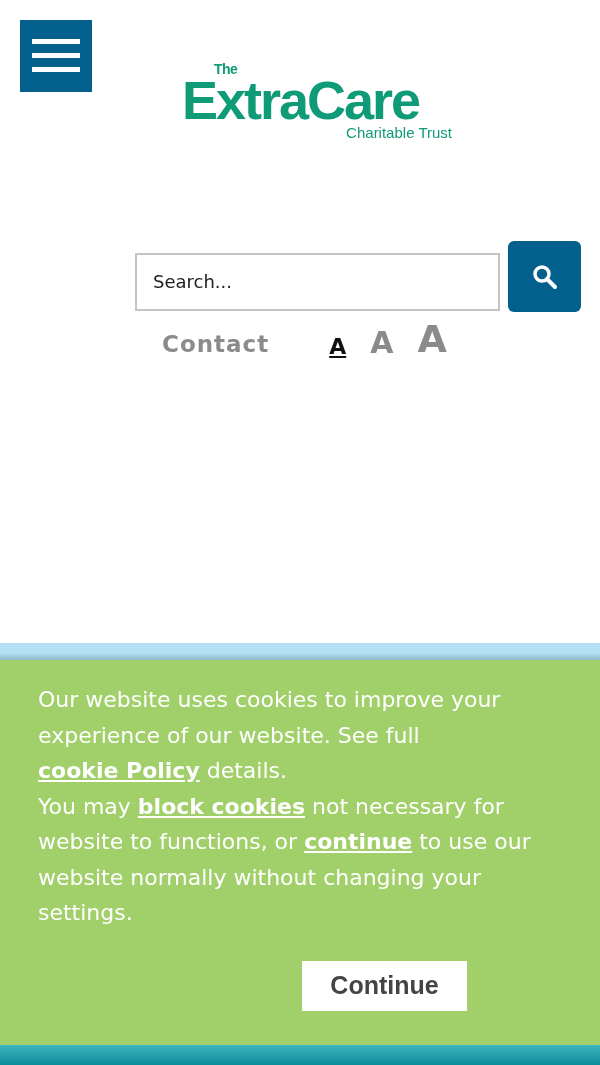  Describe the element at coordinates (226, 69) in the screenshot. I see `logo-text: The` at that location.